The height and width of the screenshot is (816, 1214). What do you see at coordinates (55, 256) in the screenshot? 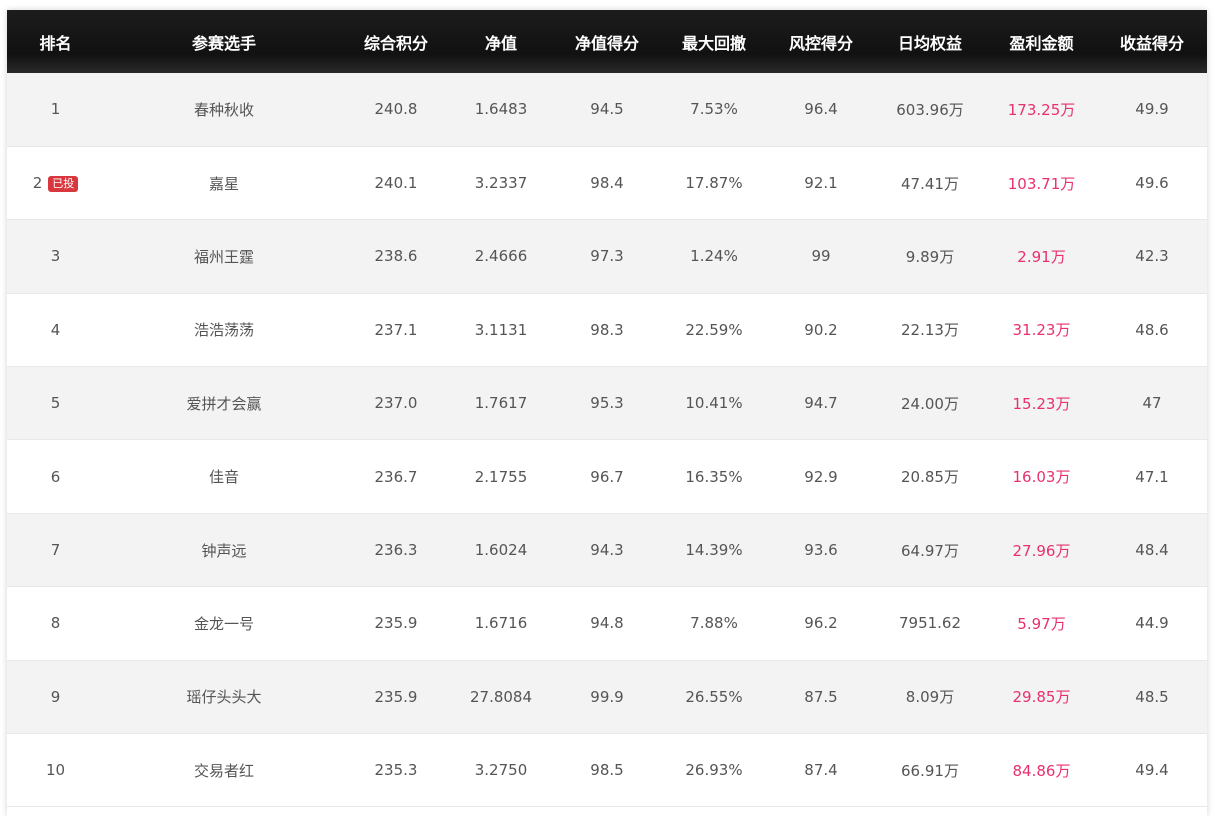
I see `rank-cell: 3` at bounding box center [55, 256].